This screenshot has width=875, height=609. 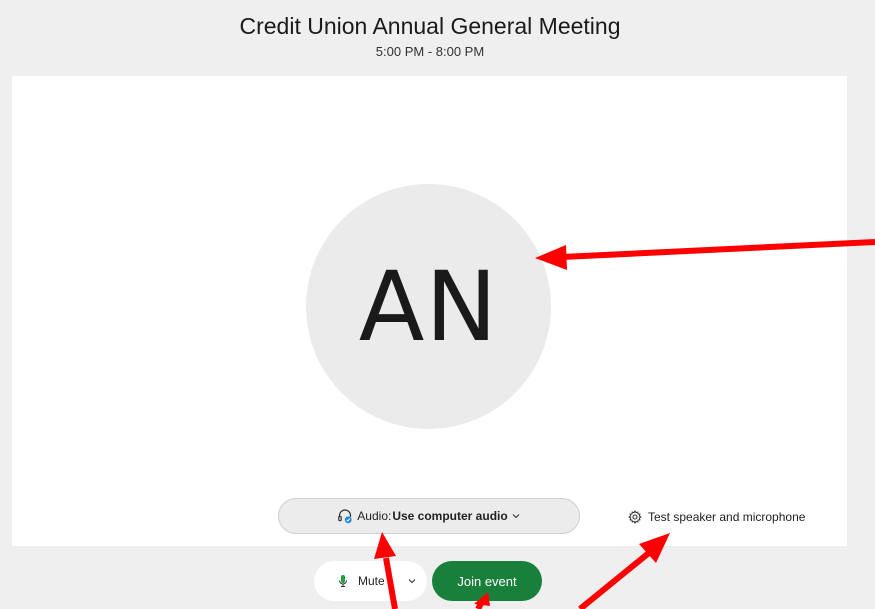 I want to click on mute-button: Mute, so click(x=370, y=581).